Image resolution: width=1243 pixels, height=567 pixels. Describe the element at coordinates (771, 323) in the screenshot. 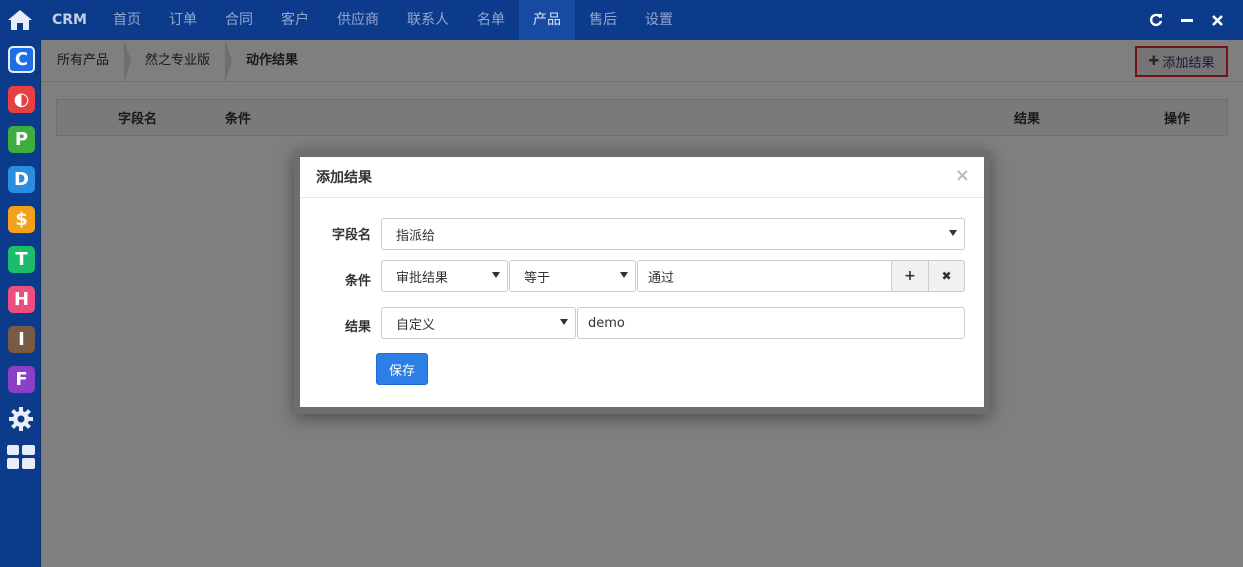

I see `result-value-input: demo` at that location.